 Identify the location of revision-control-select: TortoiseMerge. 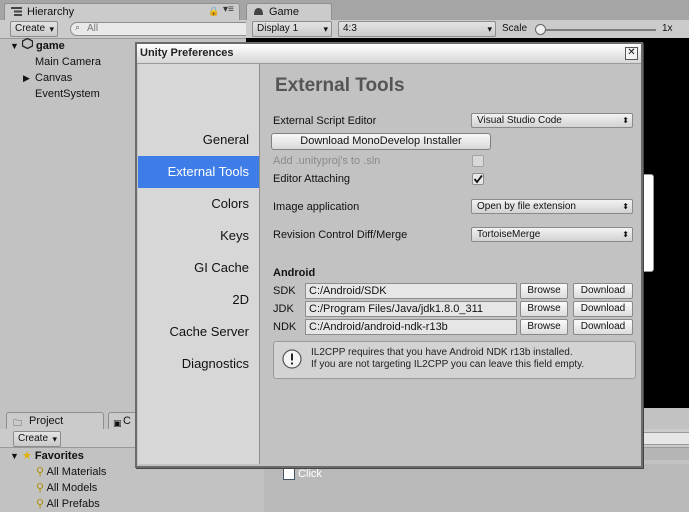
(552, 234).